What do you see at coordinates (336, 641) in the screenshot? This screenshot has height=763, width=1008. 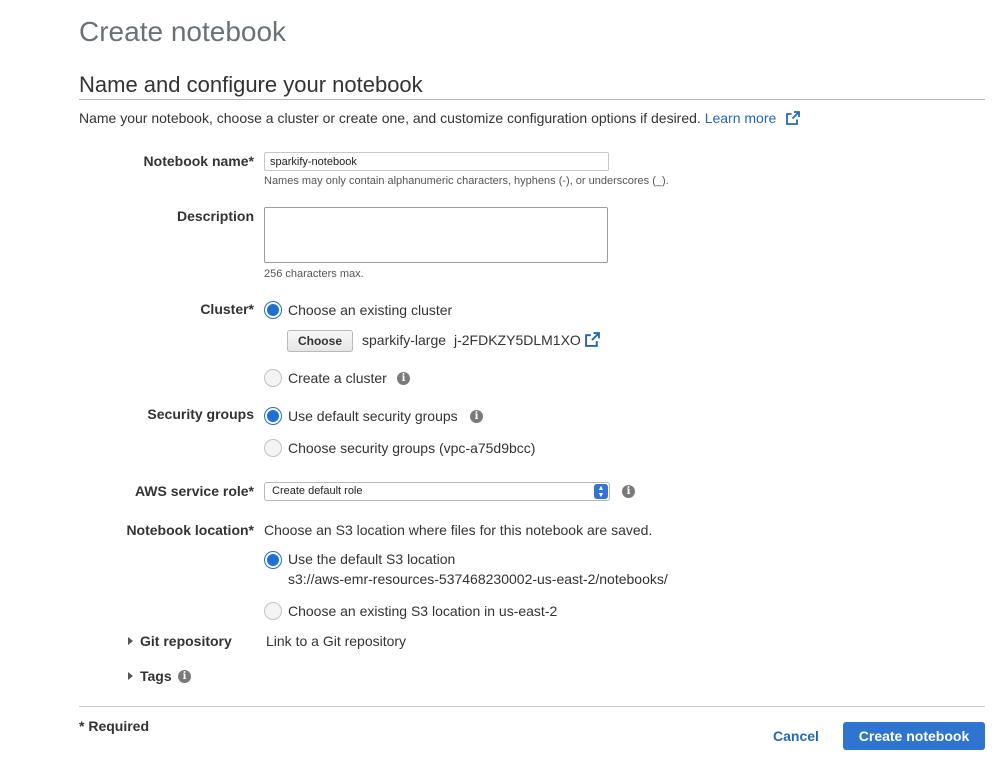 I see `git-repository-text: Link to a Git repository` at bounding box center [336, 641].